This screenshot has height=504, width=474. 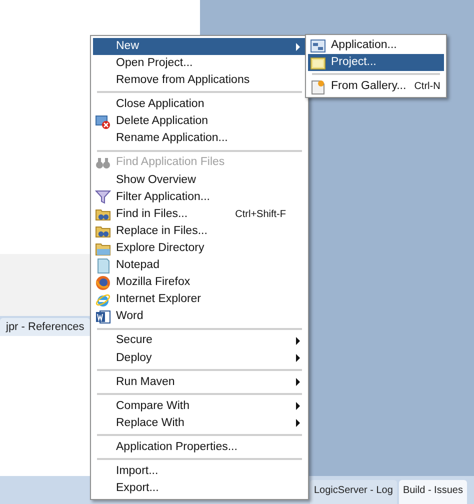 I want to click on menu-item: Find in Files... Ctrl+Shift-F, so click(x=199, y=214).